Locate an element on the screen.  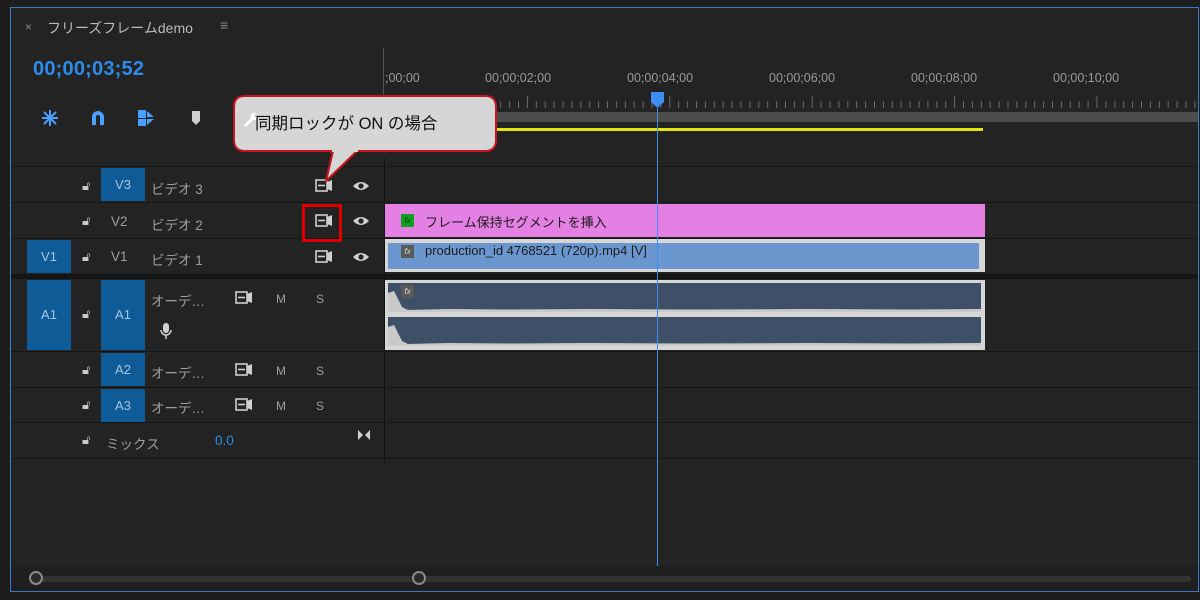
adjustment-clip: fx フレーム保持セグメントを挿入 is located at coordinates (685, 220).